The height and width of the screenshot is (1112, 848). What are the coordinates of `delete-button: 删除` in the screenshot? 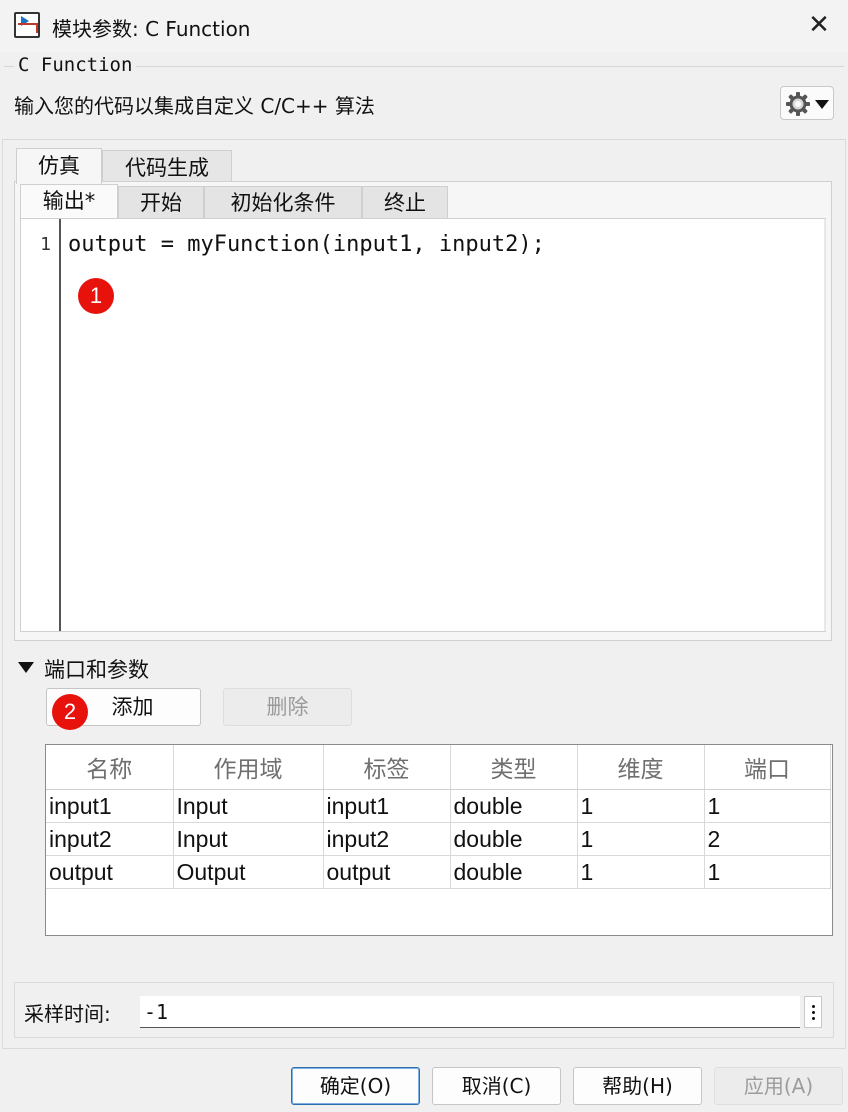 It's located at (287, 707).